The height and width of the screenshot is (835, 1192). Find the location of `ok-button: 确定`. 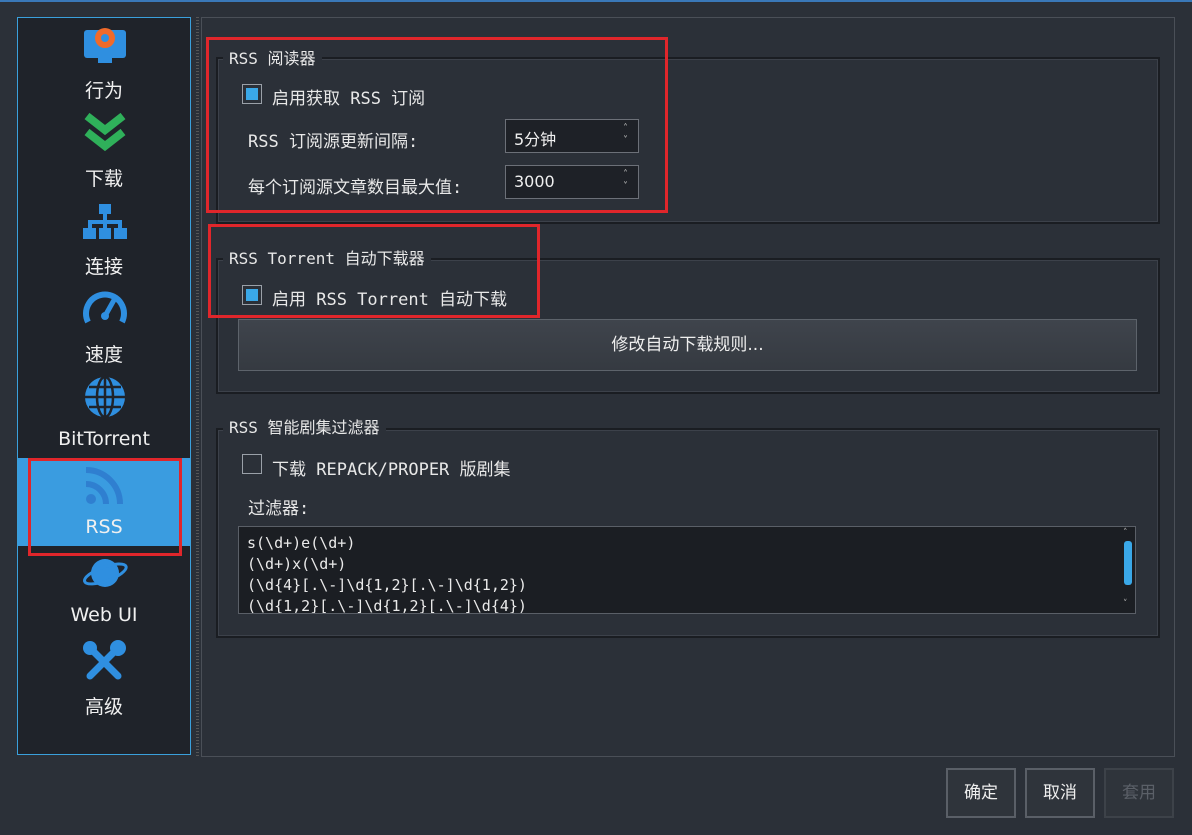

ok-button: 确定 is located at coordinates (981, 793).